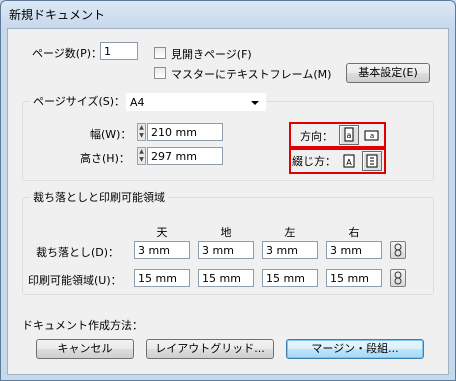 The height and width of the screenshot is (381, 456). What do you see at coordinates (160, 73) in the screenshot?
I see `master-text-frame-checkbox` at bounding box center [160, 73].